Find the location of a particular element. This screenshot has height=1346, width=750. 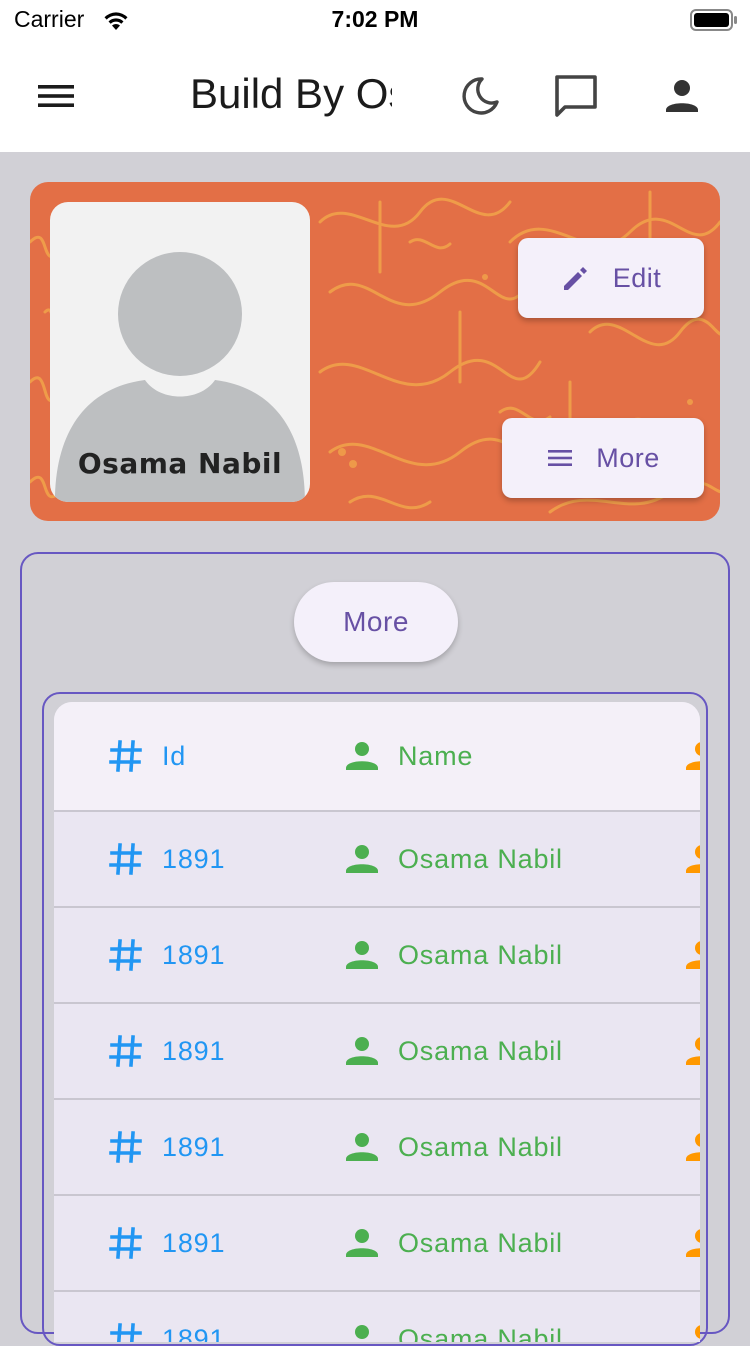

clock: 7:02 PM is located at coordinates (375, 19).